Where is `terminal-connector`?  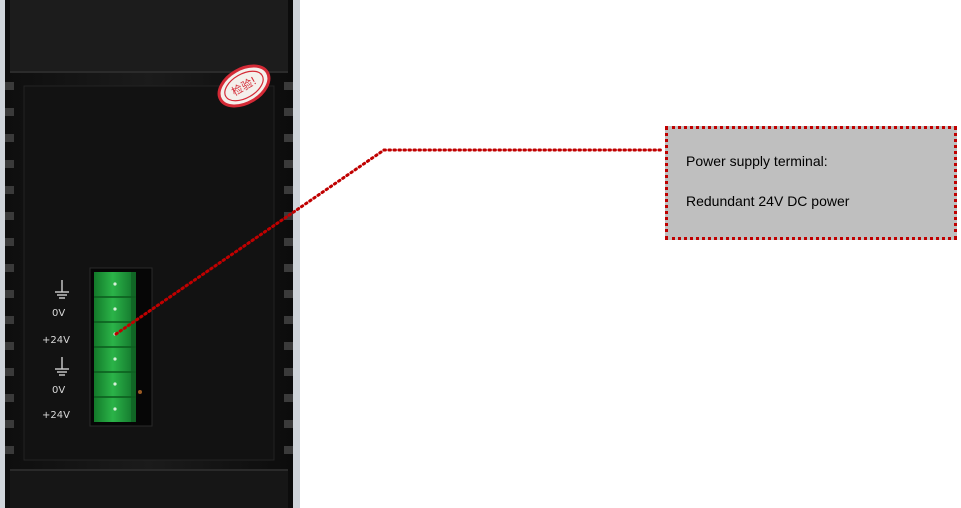 terminal-connector is located at coordinates (121, 347).